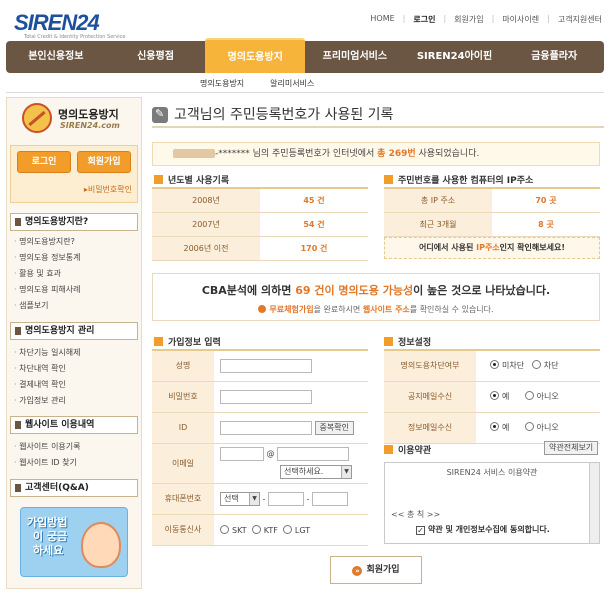 The height and width of the screenshot is (595, 610). Describe the element at coordinates (74, 222) in the screenshot. I see `sidebar-section-about: 명의도용방지란?` at that location.